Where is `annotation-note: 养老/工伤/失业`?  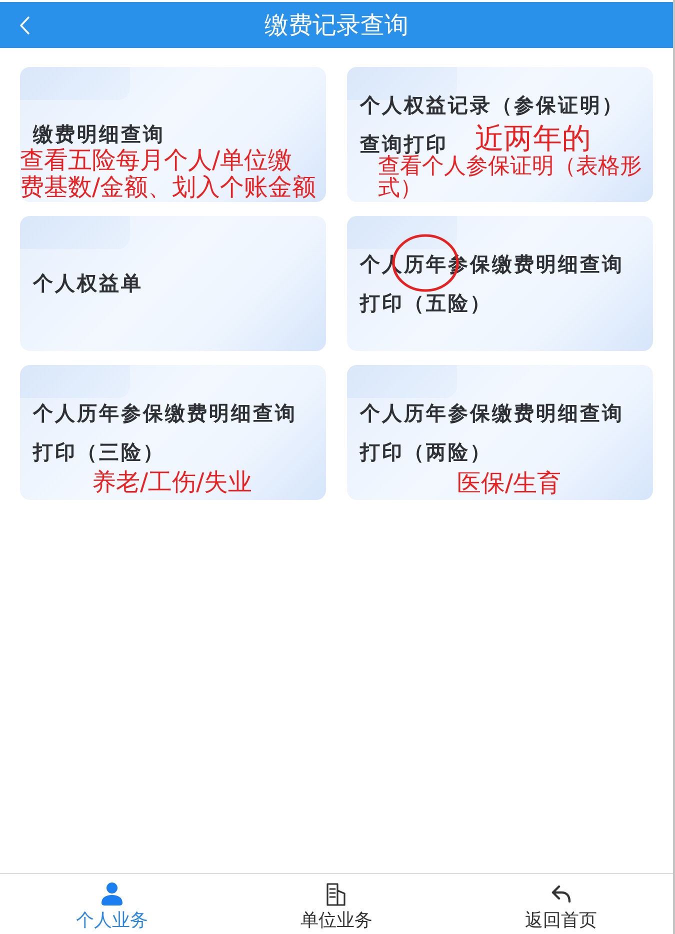 annotation-note: 养老/工伤/失业 is located at coordinates (172, 482).